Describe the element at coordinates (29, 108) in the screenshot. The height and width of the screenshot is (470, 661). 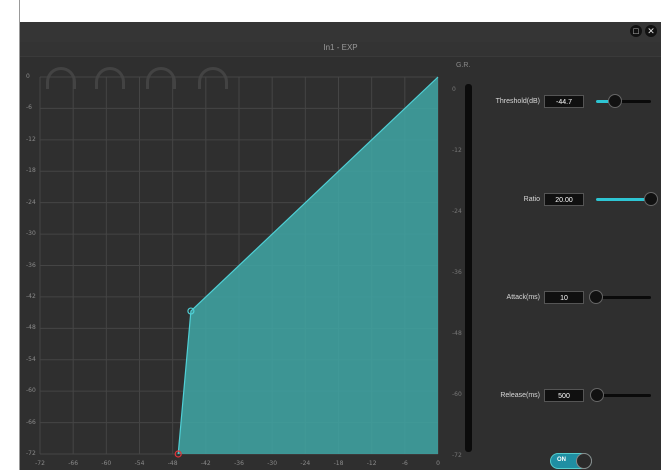
I see `y-tick-label: -6` at that location.